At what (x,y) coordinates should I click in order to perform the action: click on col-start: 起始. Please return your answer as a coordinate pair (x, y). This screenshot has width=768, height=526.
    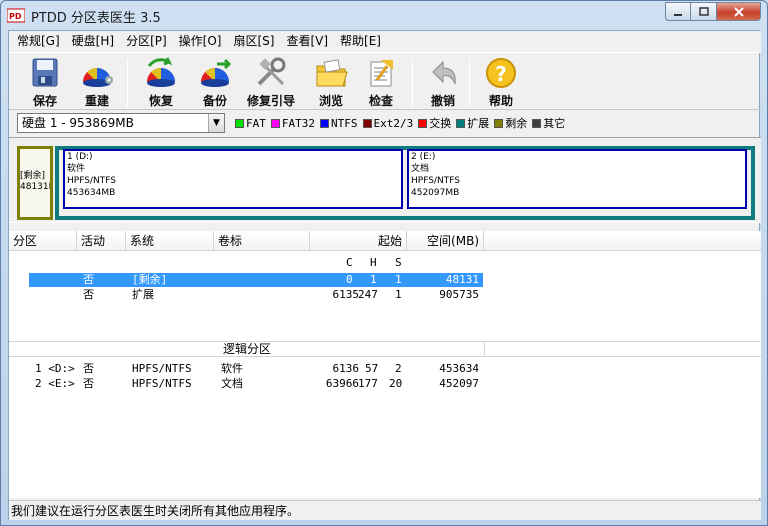
    Looking at the image, I should click on (358, 241).